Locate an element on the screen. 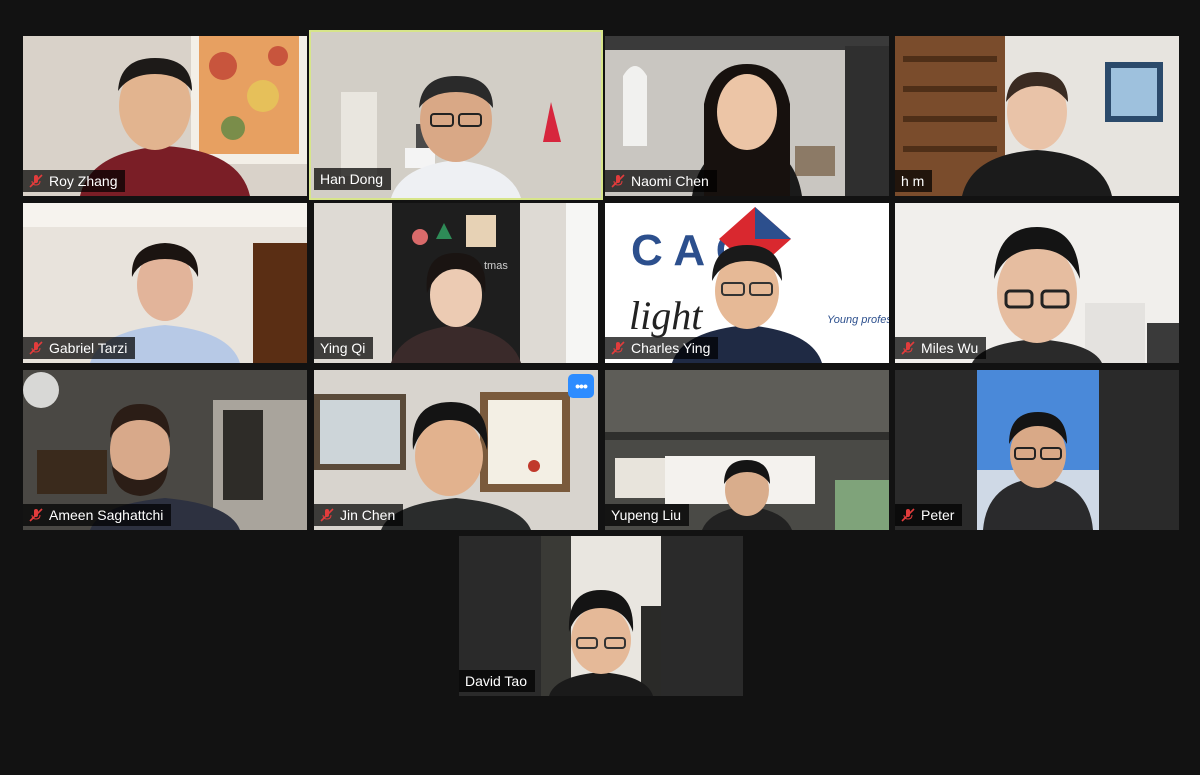 Image resolution: width=1200 pixels, height=775 pixels. participant-name: Naomi Chen is located at coordinates (670, 181).